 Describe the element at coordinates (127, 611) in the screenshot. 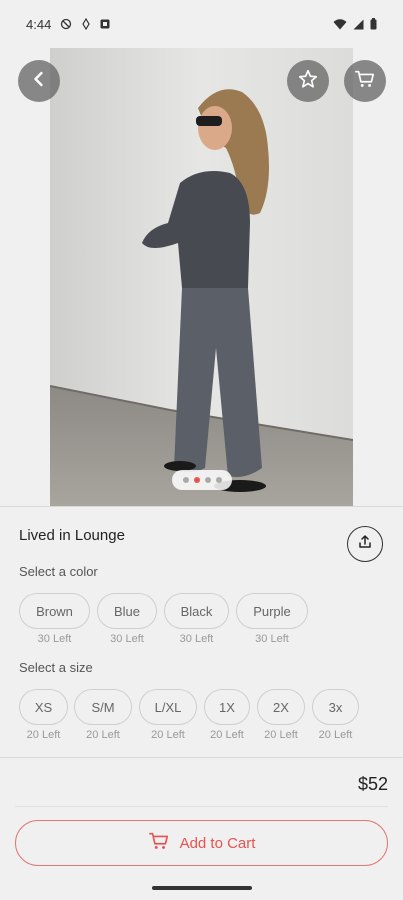

I see `color-pill: Blue` at that location.